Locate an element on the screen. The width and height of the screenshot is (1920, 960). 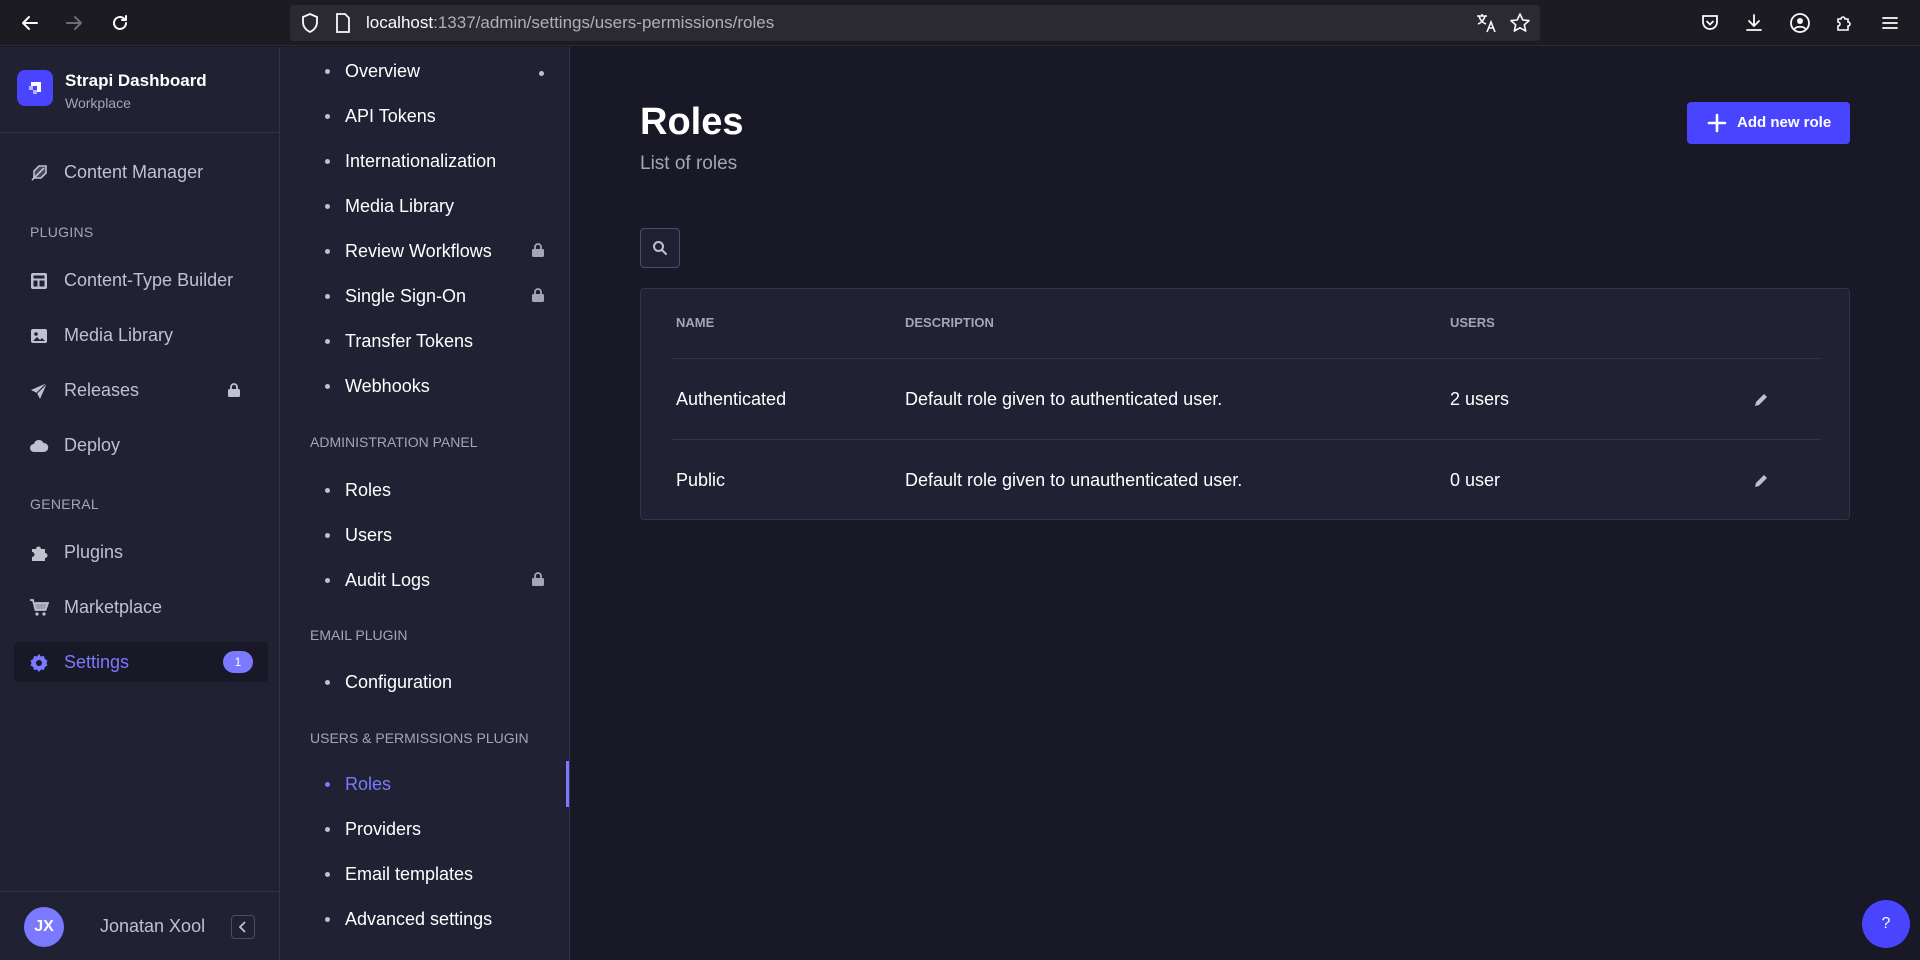
nav-item-content-manager: Content Manager is located at coordinates (141, 172).